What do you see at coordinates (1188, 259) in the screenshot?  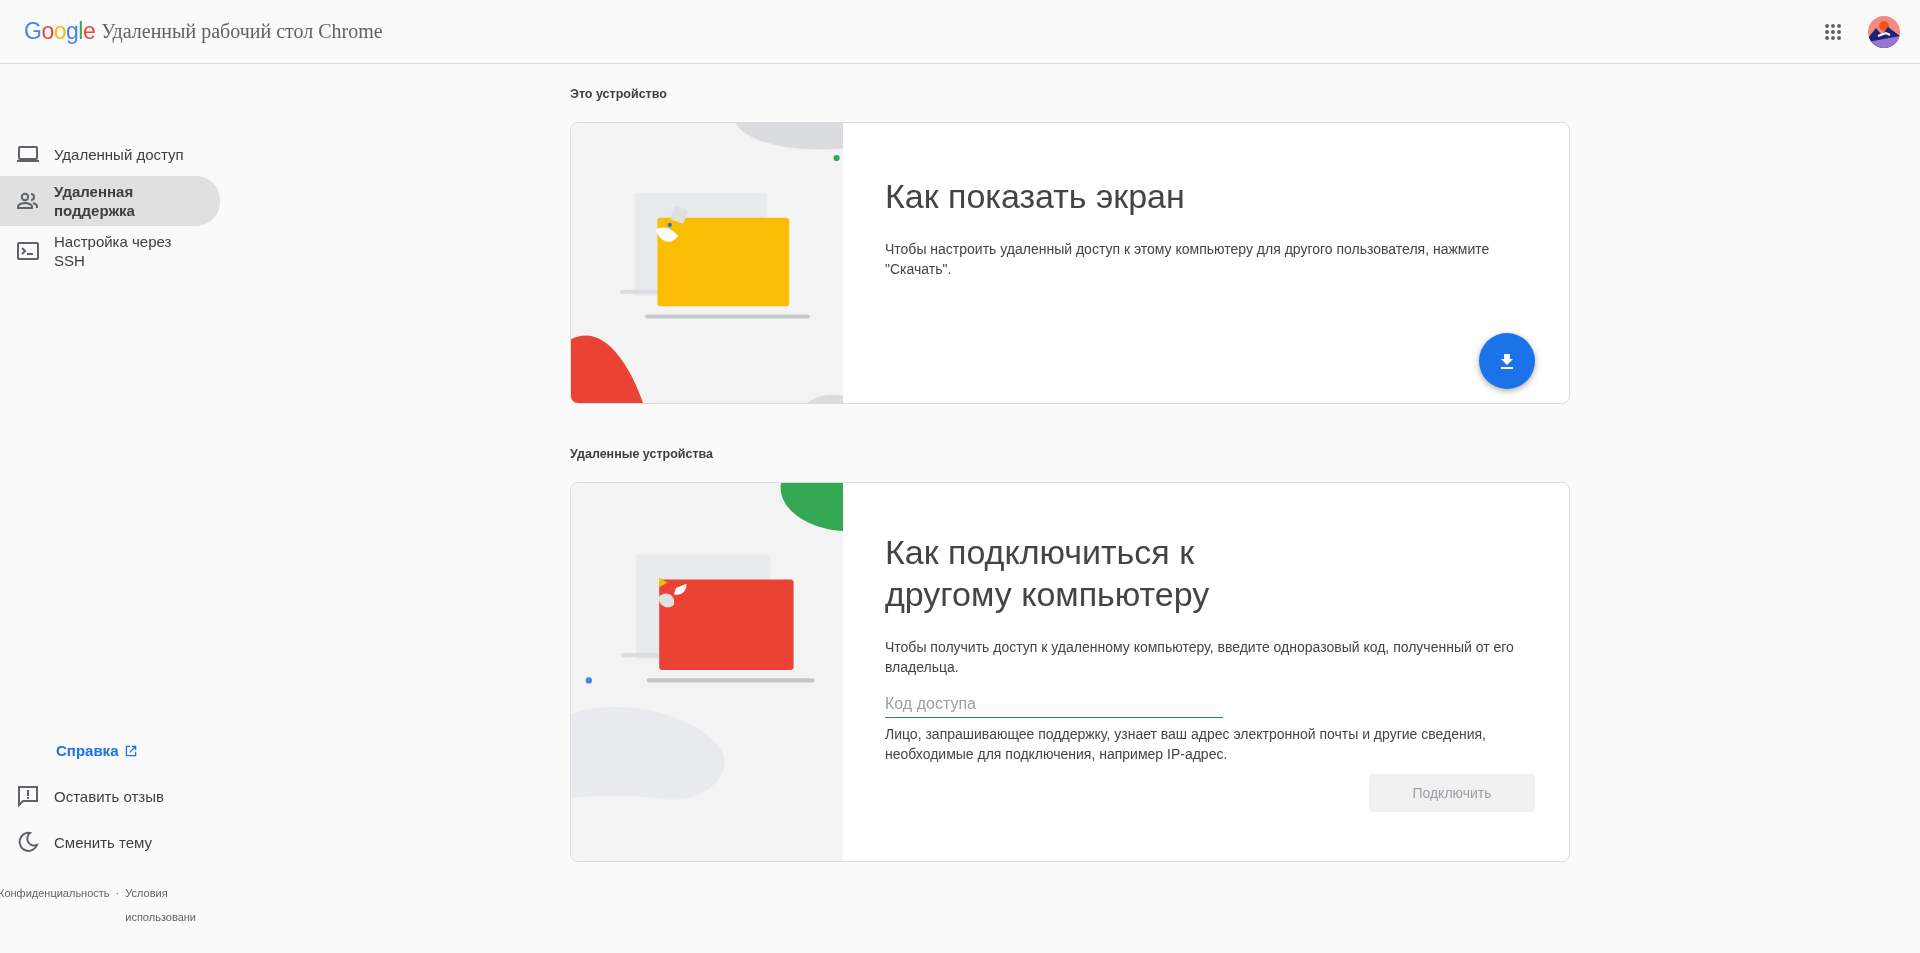 I see `card-description: Чтобы настроить удаленный доступ к этому компьютеру для другого пользователя, нажмите "Скачать".` at bounding box center [1188, 259].